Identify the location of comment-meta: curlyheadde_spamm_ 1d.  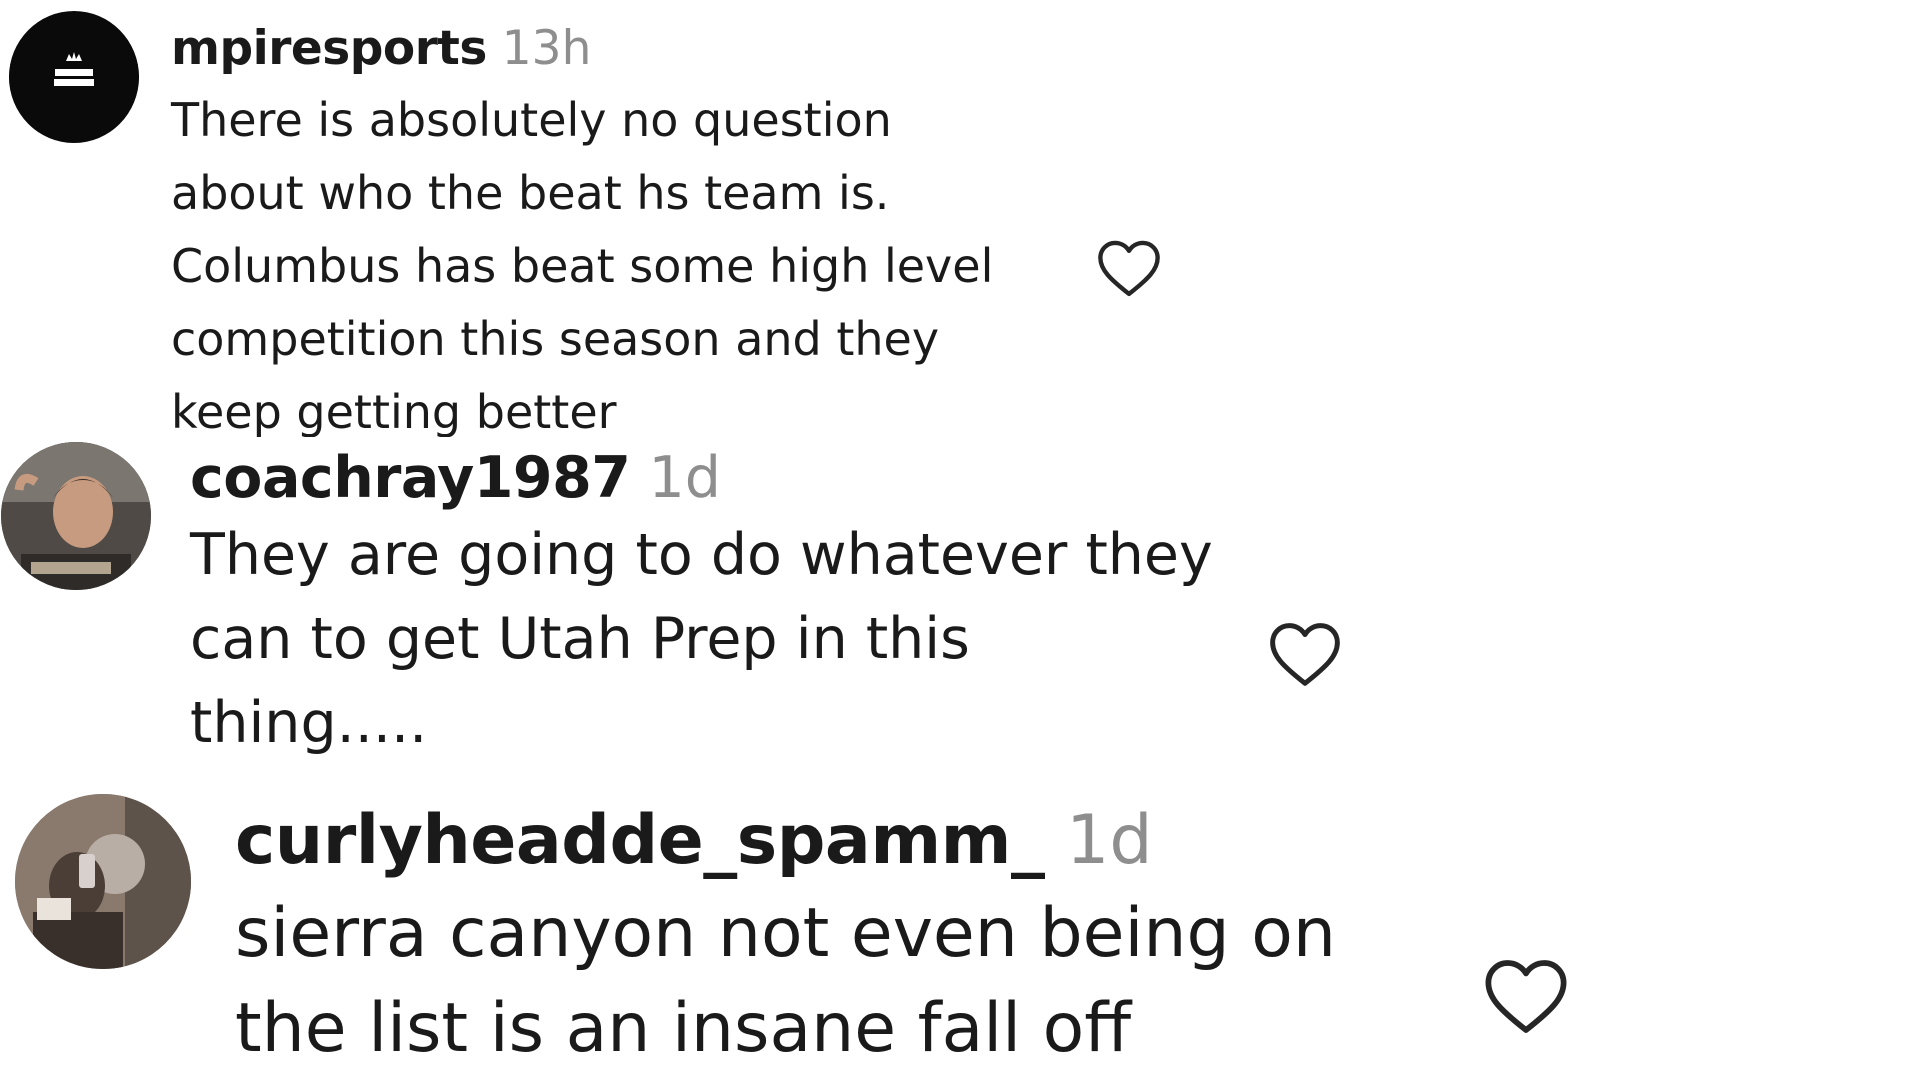
(785, 841).